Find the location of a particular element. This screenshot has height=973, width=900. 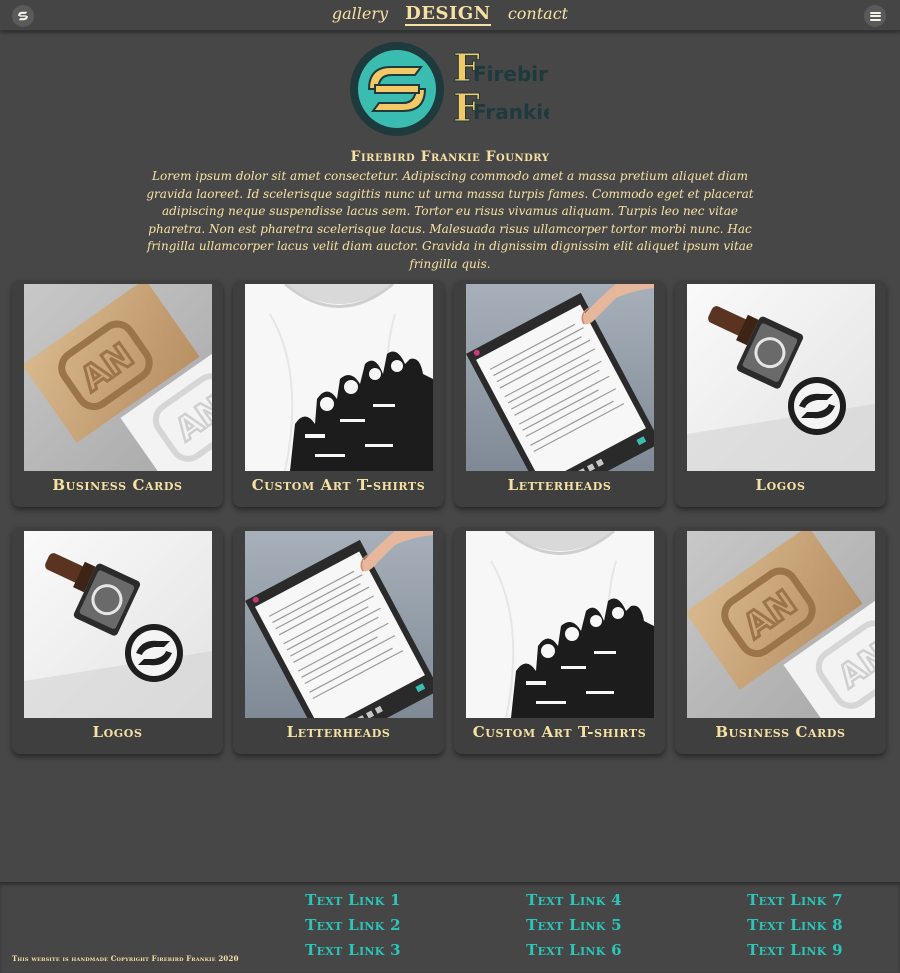

nav-design-link: DESIGN is located at coordinates (448, 15).